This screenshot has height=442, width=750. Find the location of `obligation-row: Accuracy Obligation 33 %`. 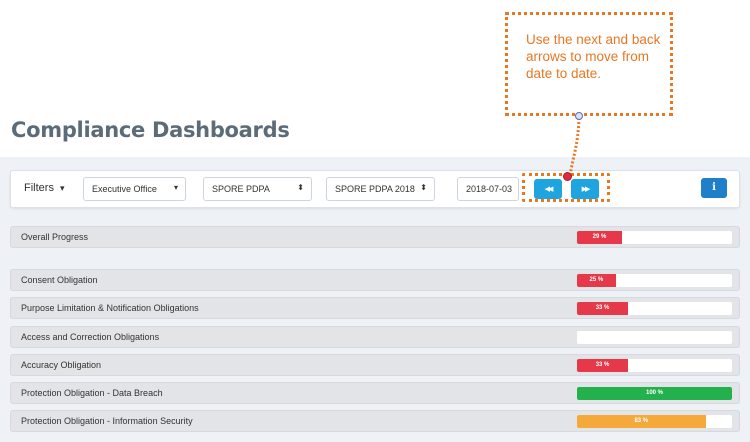

obligation-row: Accuracy Obligation 33 % is located at coordinates (375, 365).